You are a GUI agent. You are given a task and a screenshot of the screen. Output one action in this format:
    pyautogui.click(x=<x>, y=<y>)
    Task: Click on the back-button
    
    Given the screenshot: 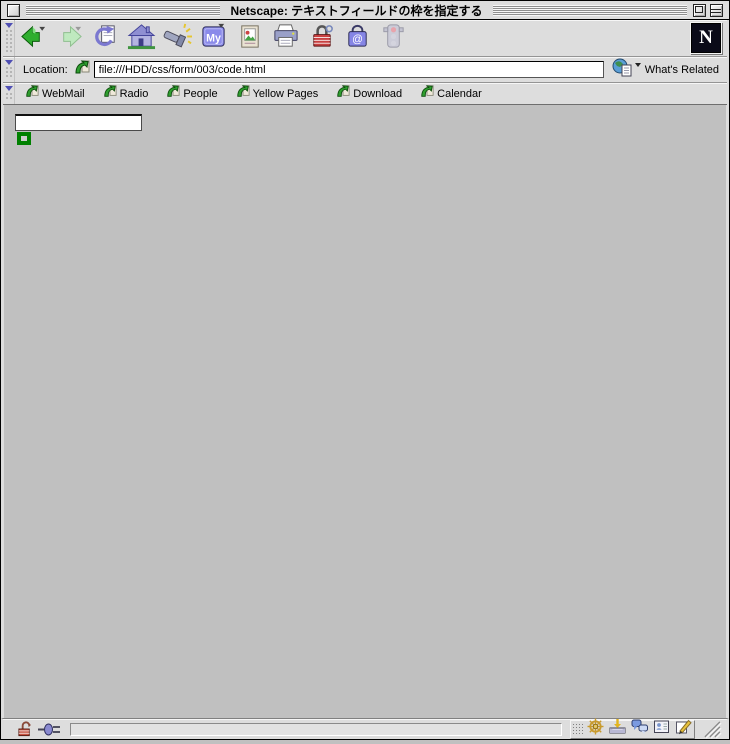 What is the action you would take?
    pyautogui.click(x=33, y=38)
    